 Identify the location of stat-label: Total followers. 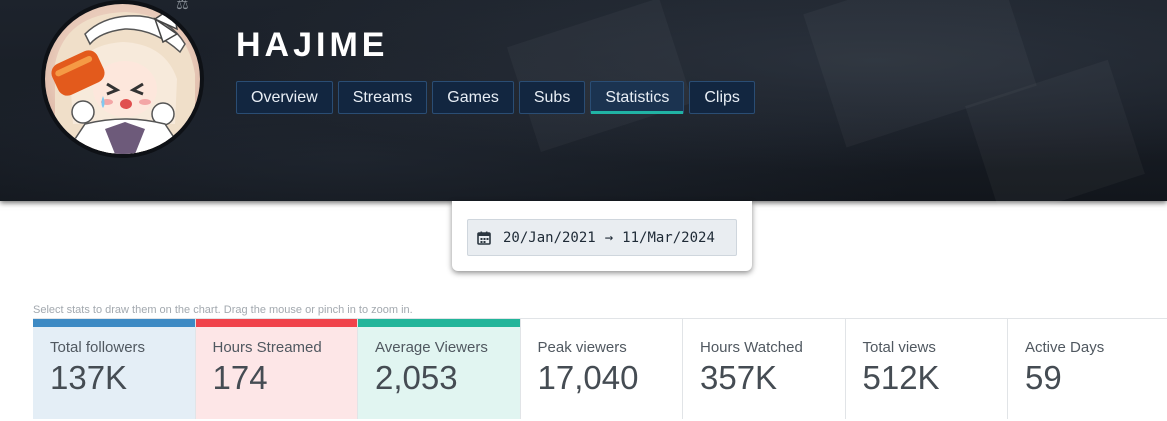
(98, 347).